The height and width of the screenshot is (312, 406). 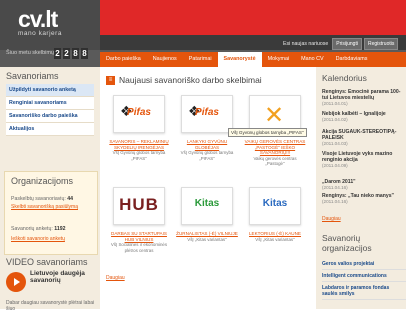 I want to click on register-button: Registruotis, so click(x=381, y=44).